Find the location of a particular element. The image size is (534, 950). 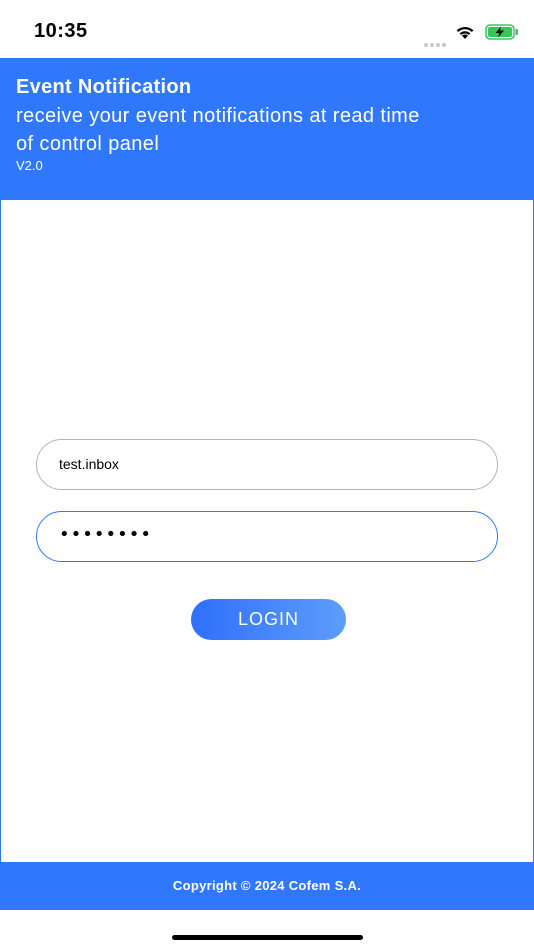

password-mask: •••••••• is located at coordinates (105, 534).